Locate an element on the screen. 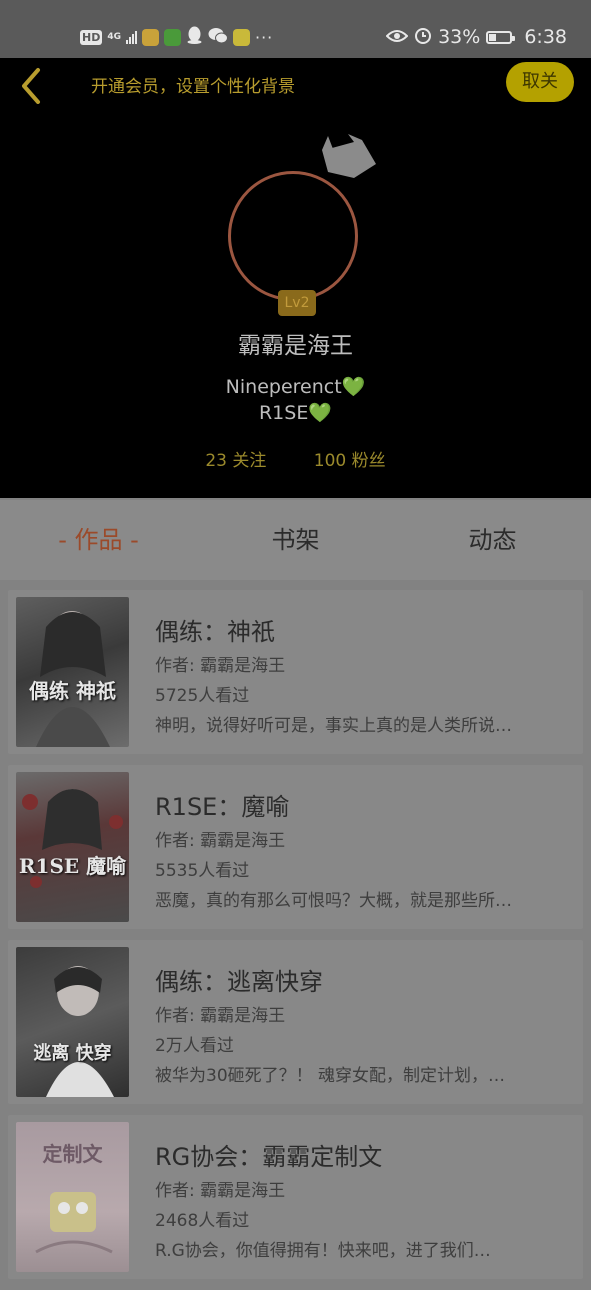  book-views: 2万人看过 is located at coordinates (194, 1046).